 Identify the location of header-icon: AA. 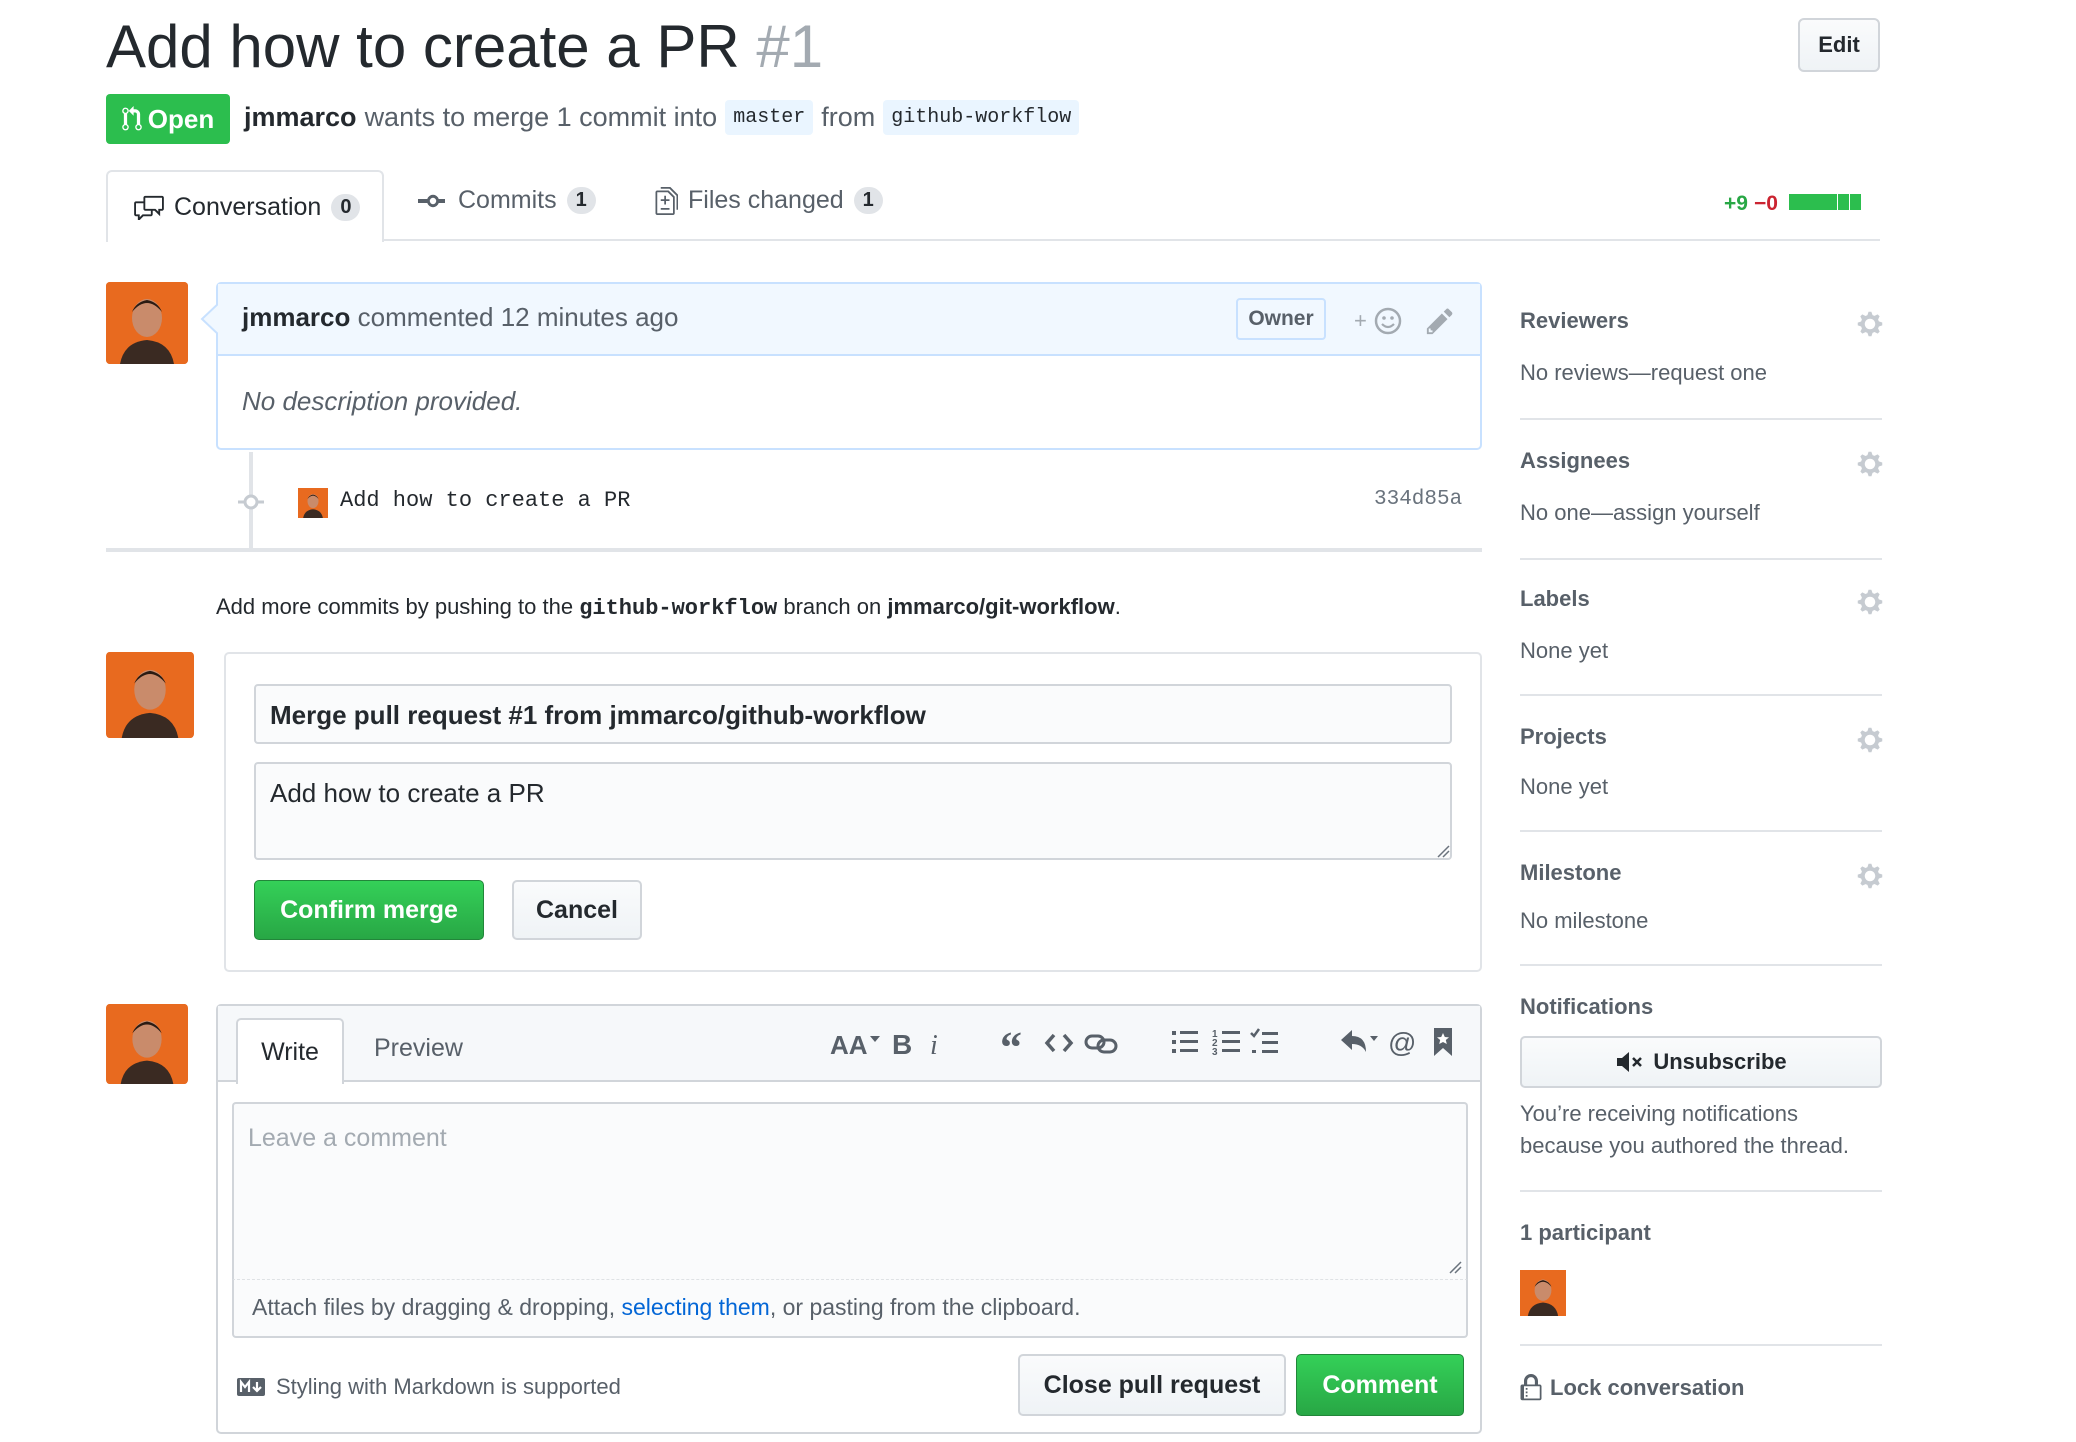
(856, 1044).